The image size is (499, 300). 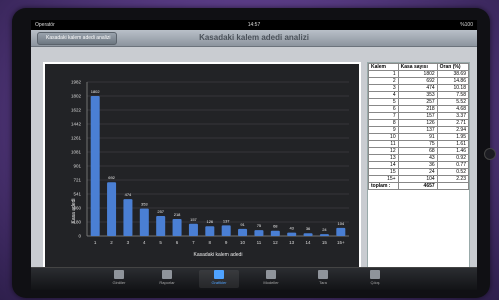 I want to click on status-bar: Operatör 14:57 %100, so click(x=254, y=25).